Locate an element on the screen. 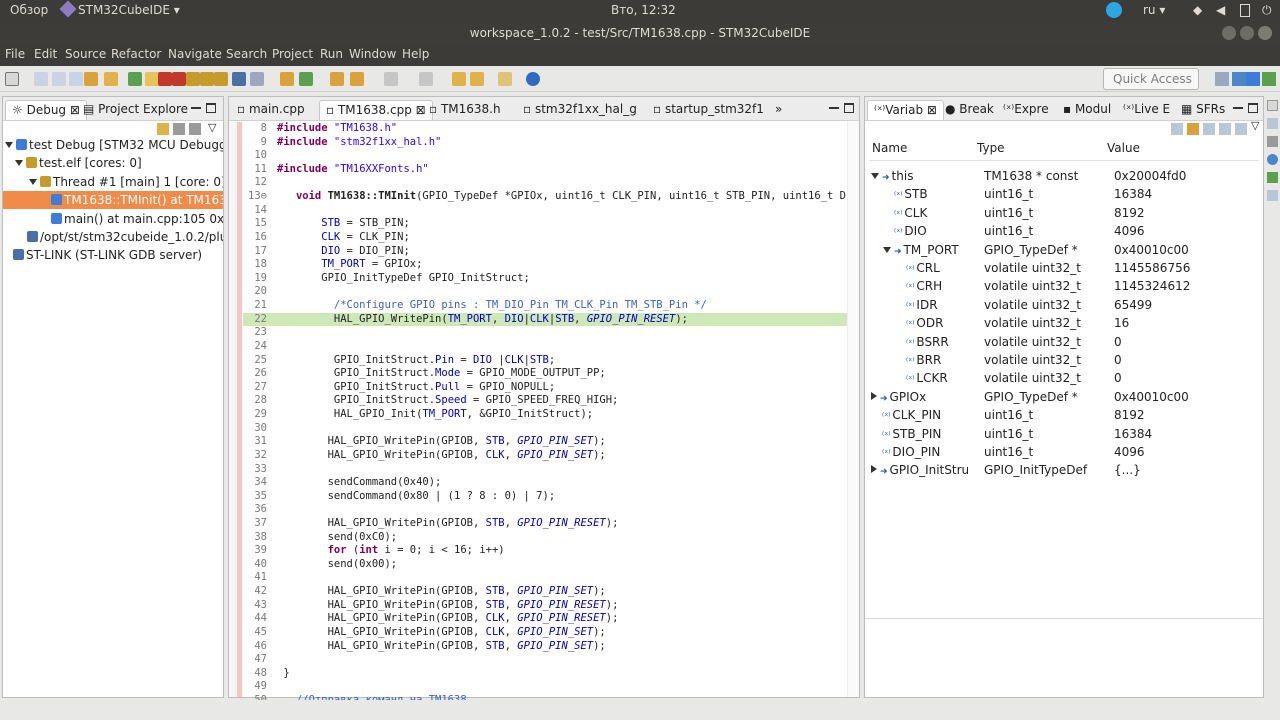 The image size is (1280, 720). code-line: 20 is located at coordinates (545, 292).